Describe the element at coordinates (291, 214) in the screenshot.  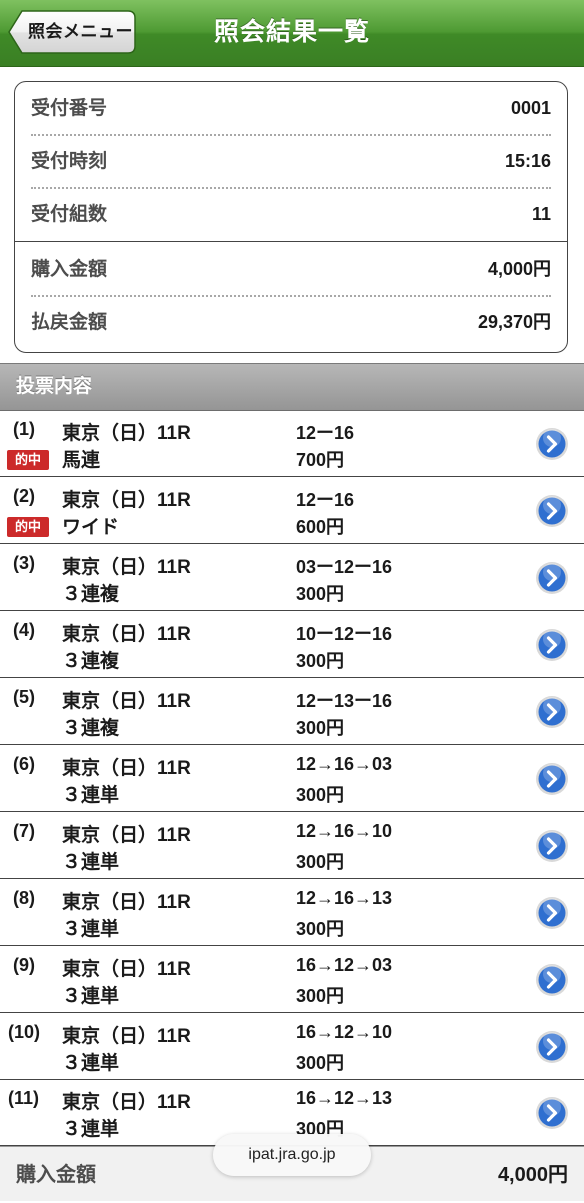
I see `summary-row-set-count: 受付組数 11` at that location.